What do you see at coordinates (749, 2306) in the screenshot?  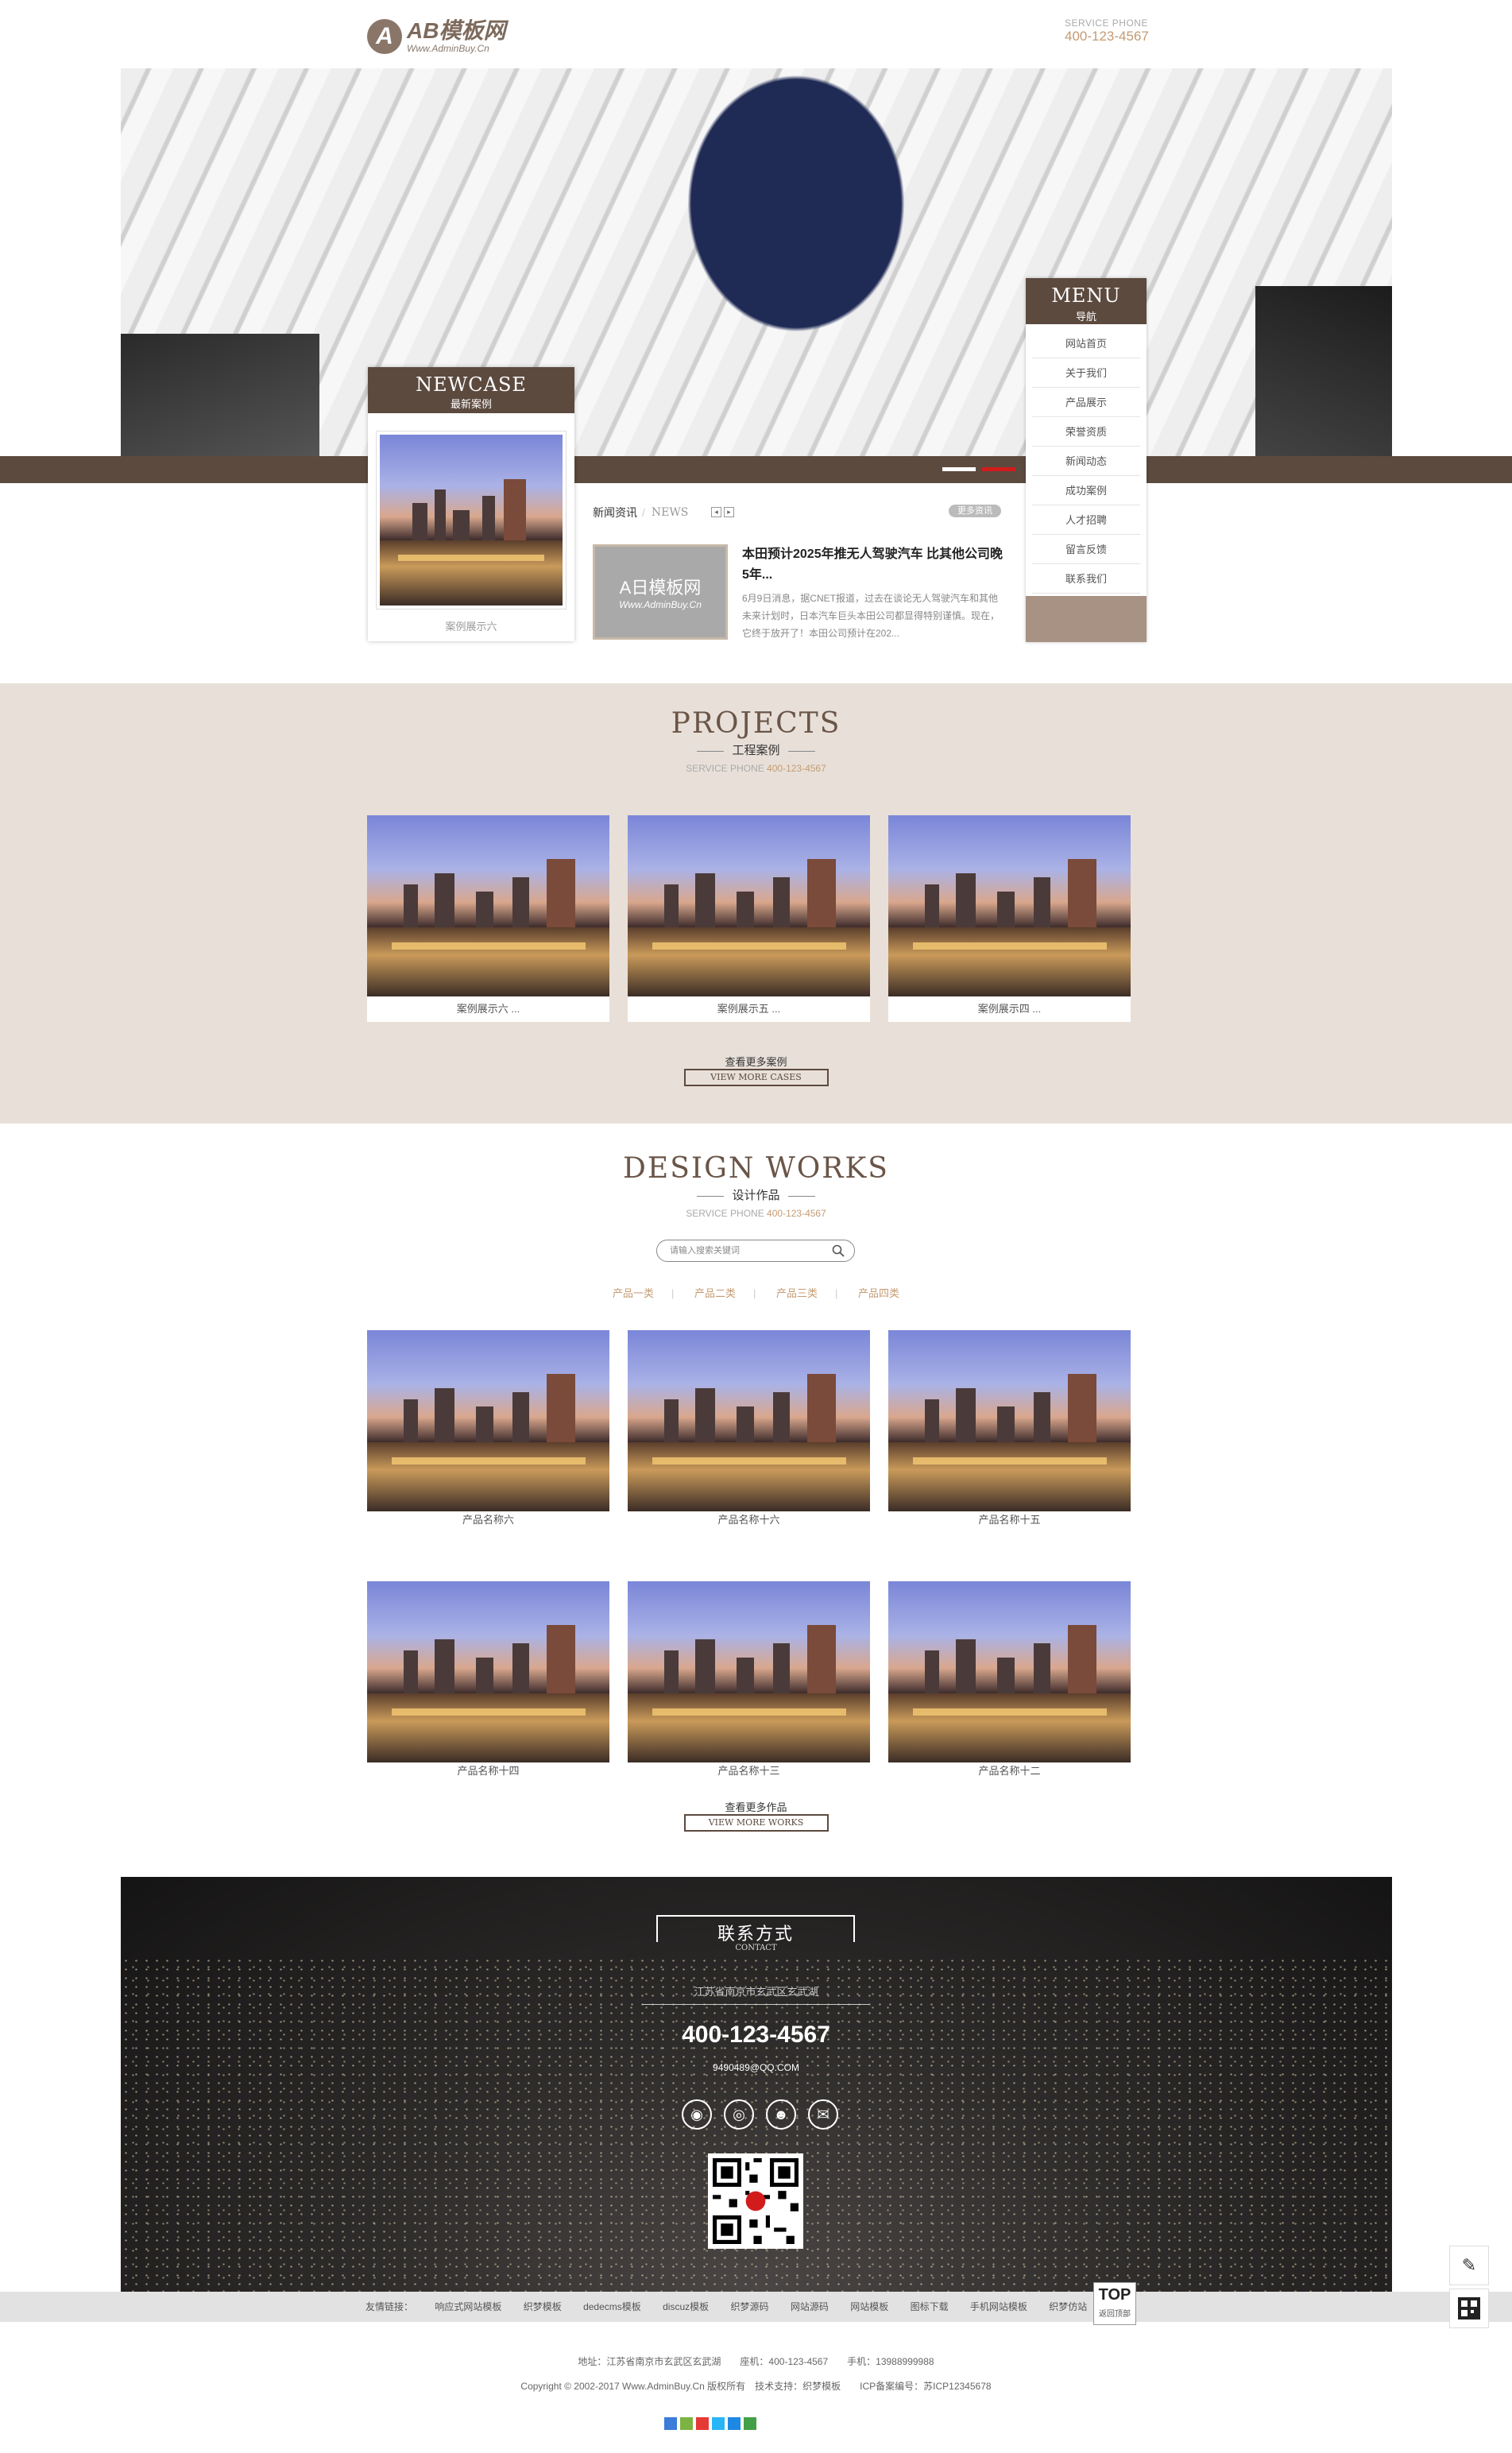 I see `friend-link: 织梦源码` at bounding box center [749, 2306].